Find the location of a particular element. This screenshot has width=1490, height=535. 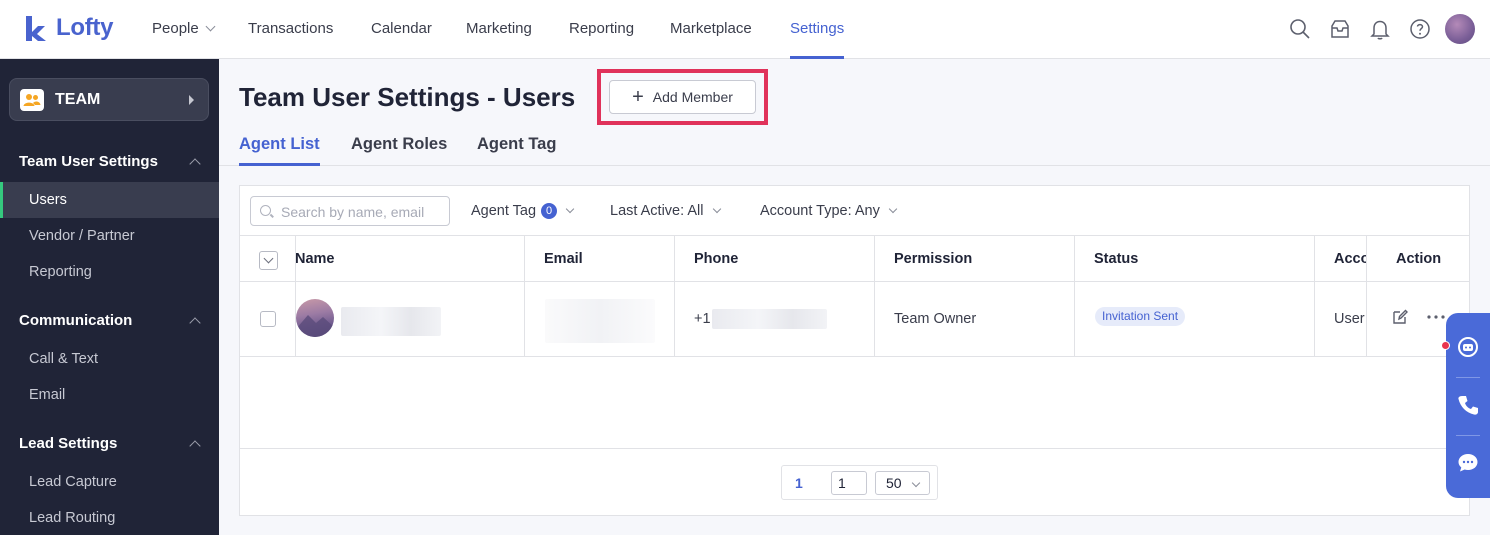

nav-marketing: Marketing is located at coordinates (499, 29).